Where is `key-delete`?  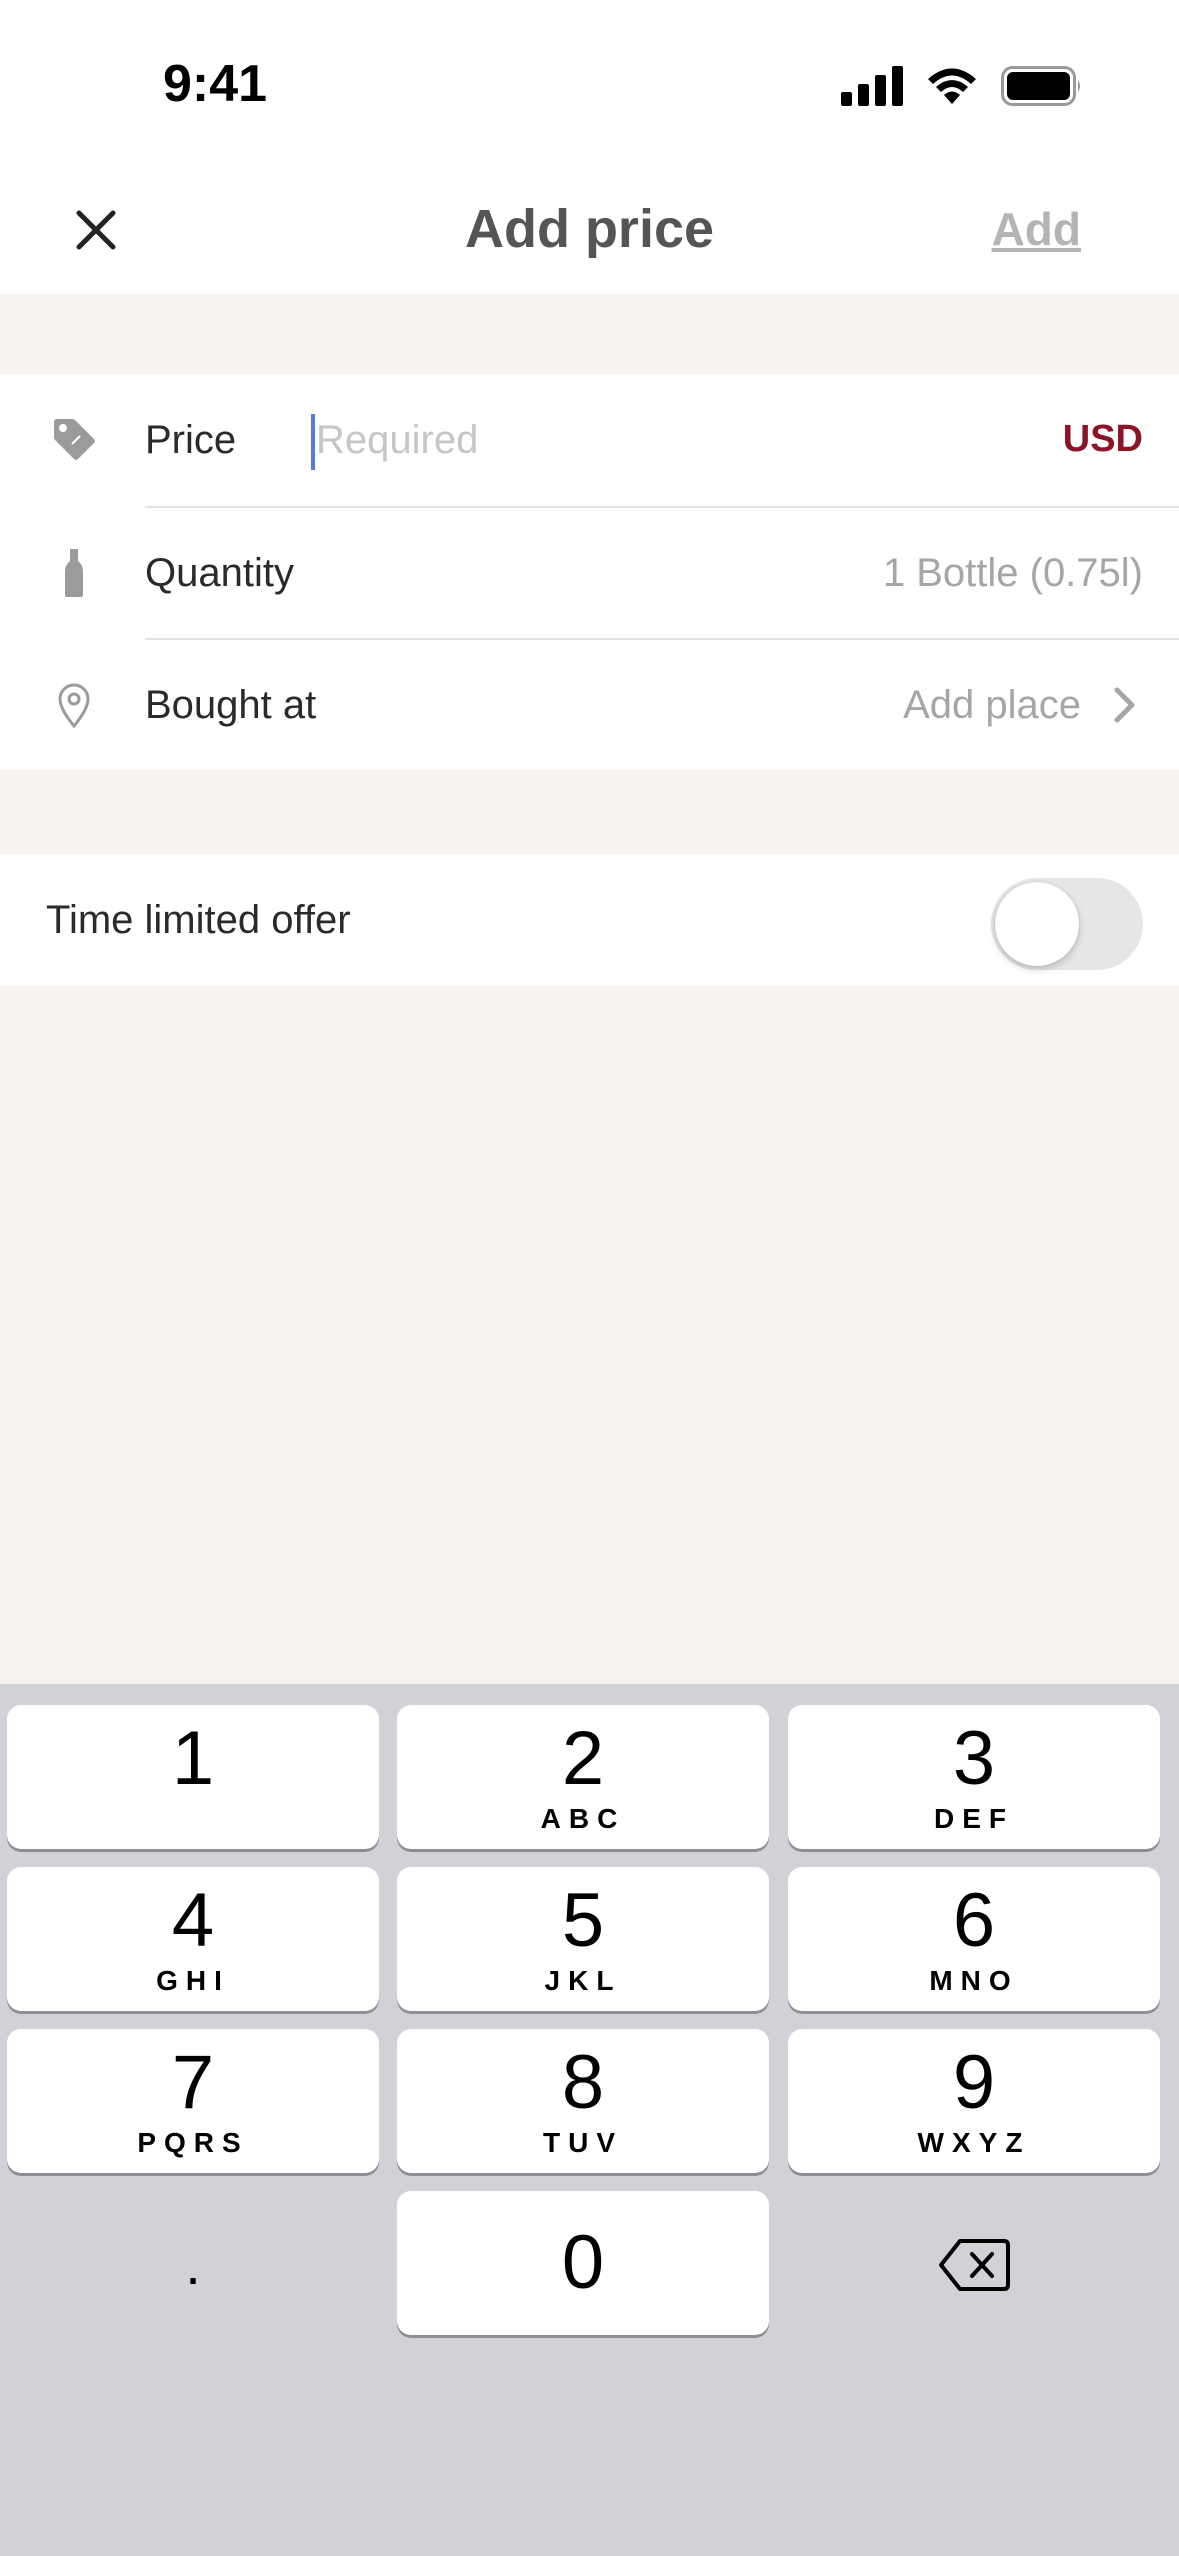
key-delete is located at coordinates (974, 2263).